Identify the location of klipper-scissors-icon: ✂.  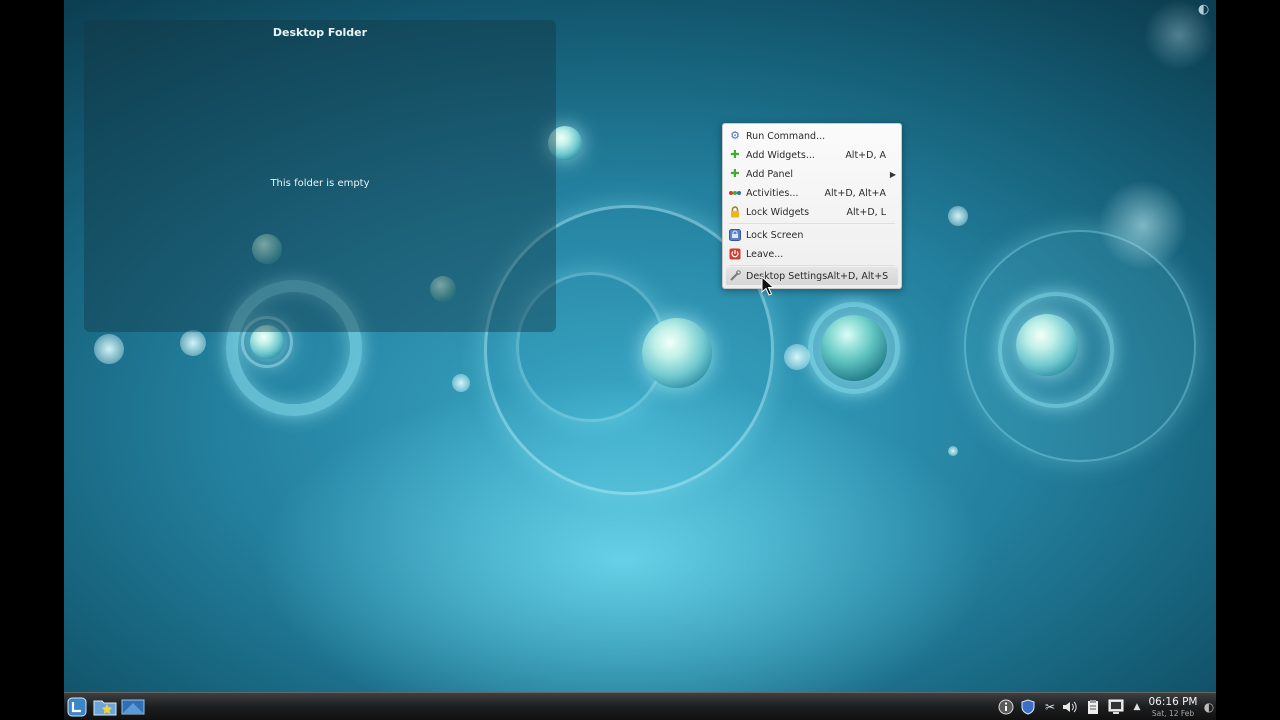
(1050, 707).